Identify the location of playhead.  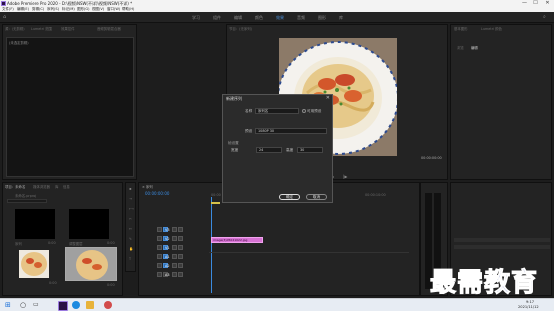
(211, 245).